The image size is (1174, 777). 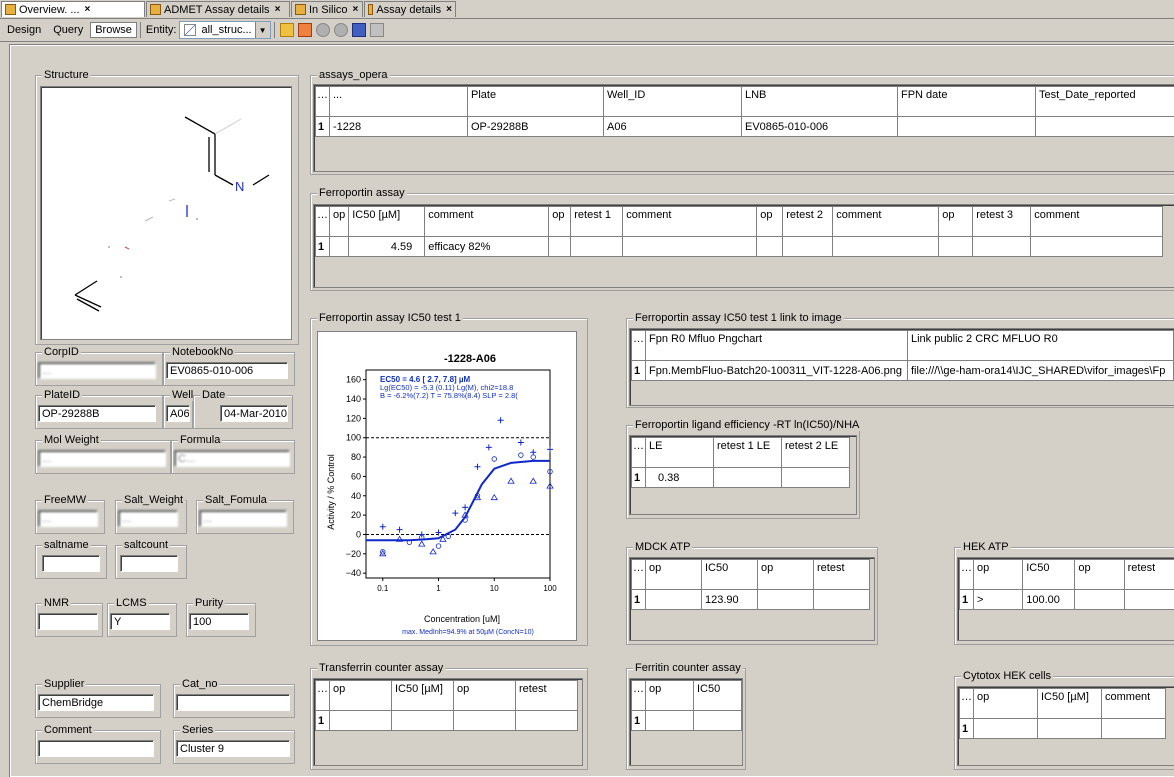 What do you see at coordinates (359, 30) in the screenshot?
I see `export-icon` at bounding box center [359, 30].